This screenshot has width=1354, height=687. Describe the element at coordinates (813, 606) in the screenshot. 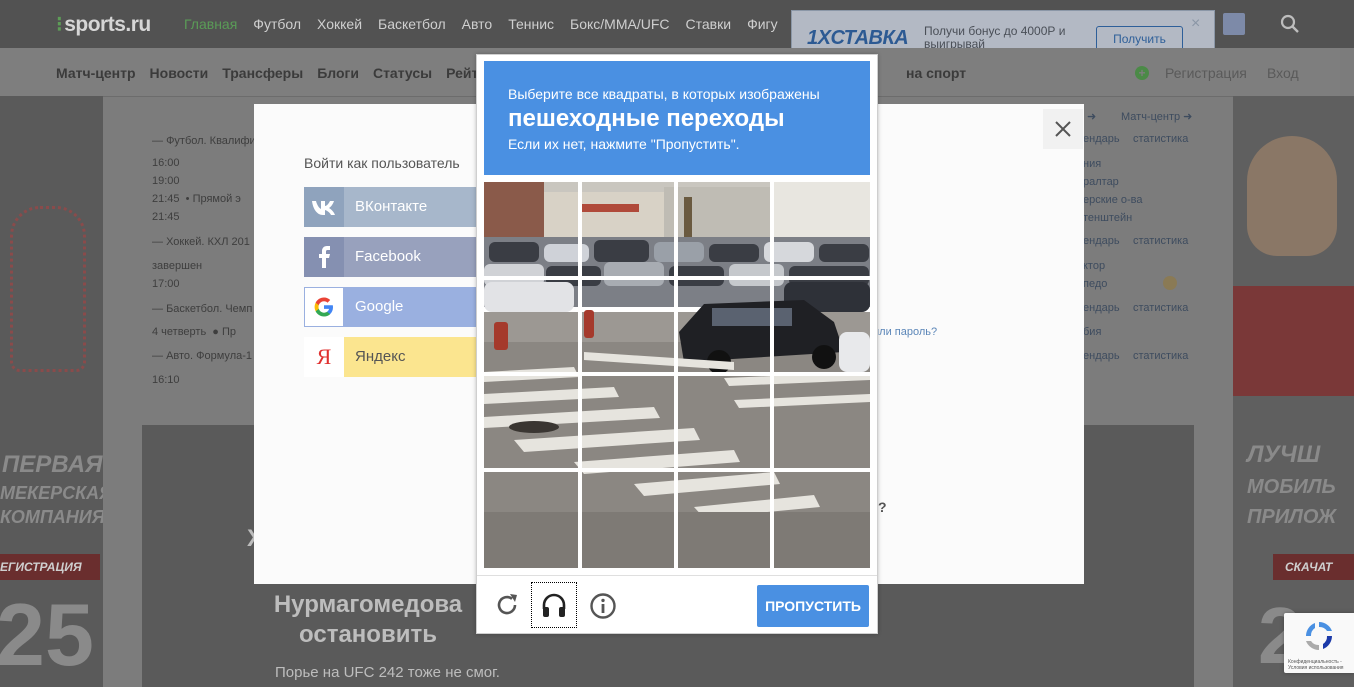

I see `skip-button: ПРОПУСТИТЬ` at that location.